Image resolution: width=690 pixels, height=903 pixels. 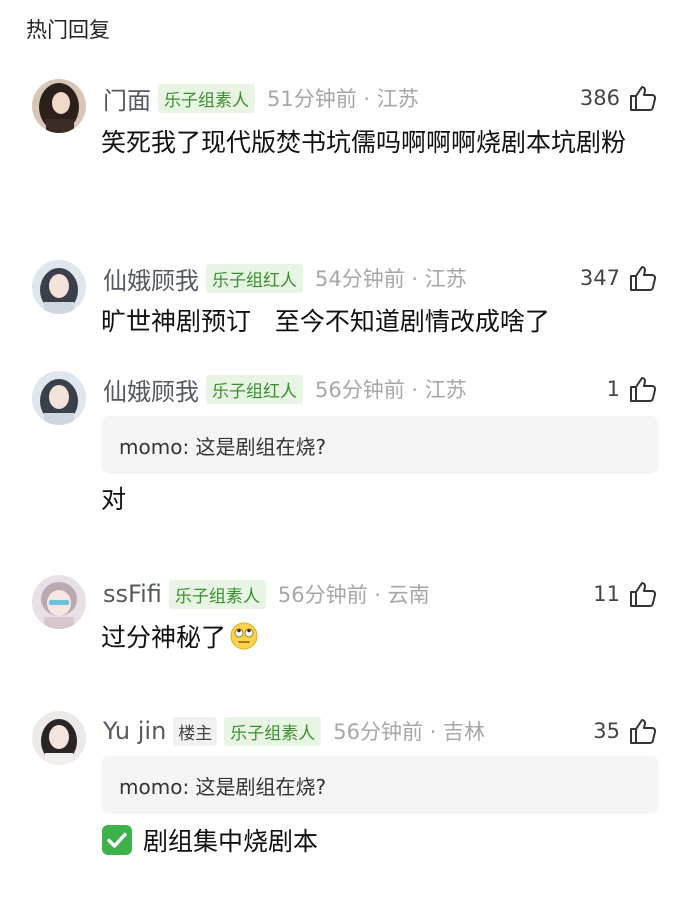 What do you see at coordinates (613, 389) in the screenshot?
I see `like-count: 1` at bounding box center [613, 389].